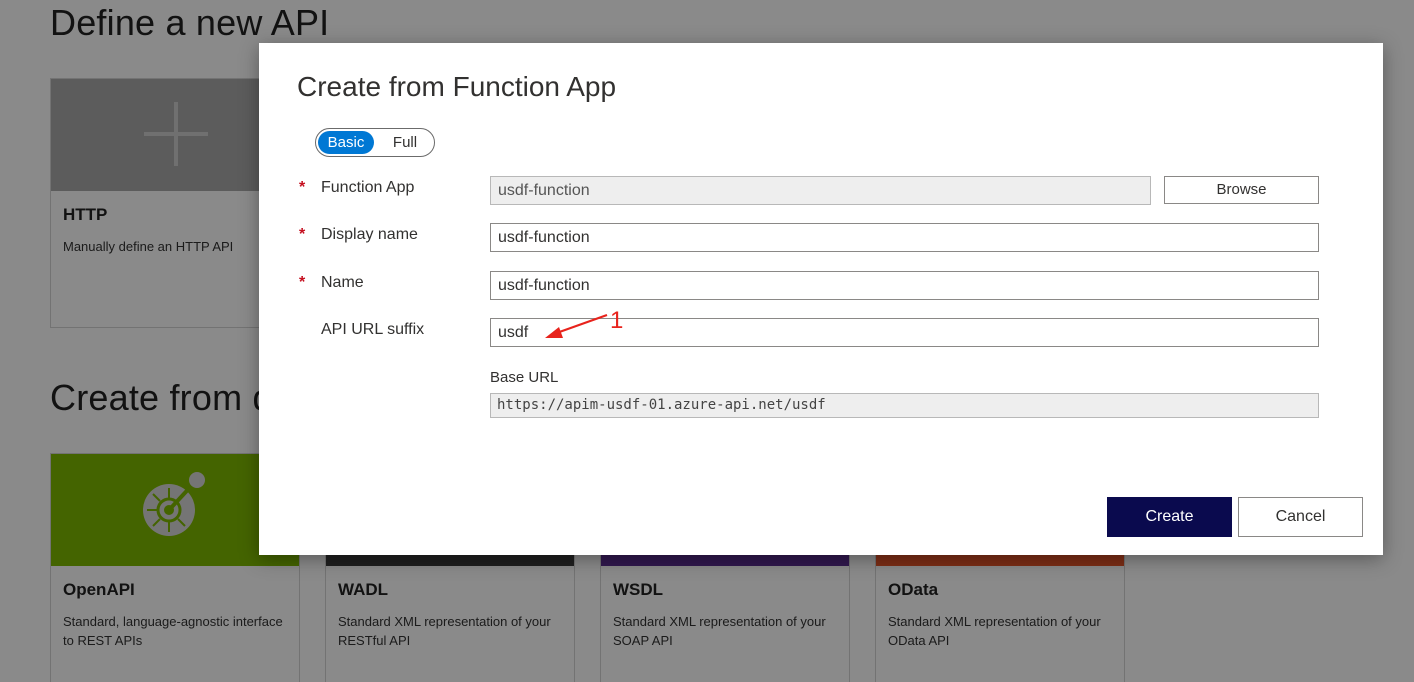 The height and width of the screenshot is (682, 1414). What do you see at coordinates (904, 405) in the screenshot?
I see `base-url-field: https://apim-usdf-01.azure-api.net/usdf` at bounding box center [904, 405].